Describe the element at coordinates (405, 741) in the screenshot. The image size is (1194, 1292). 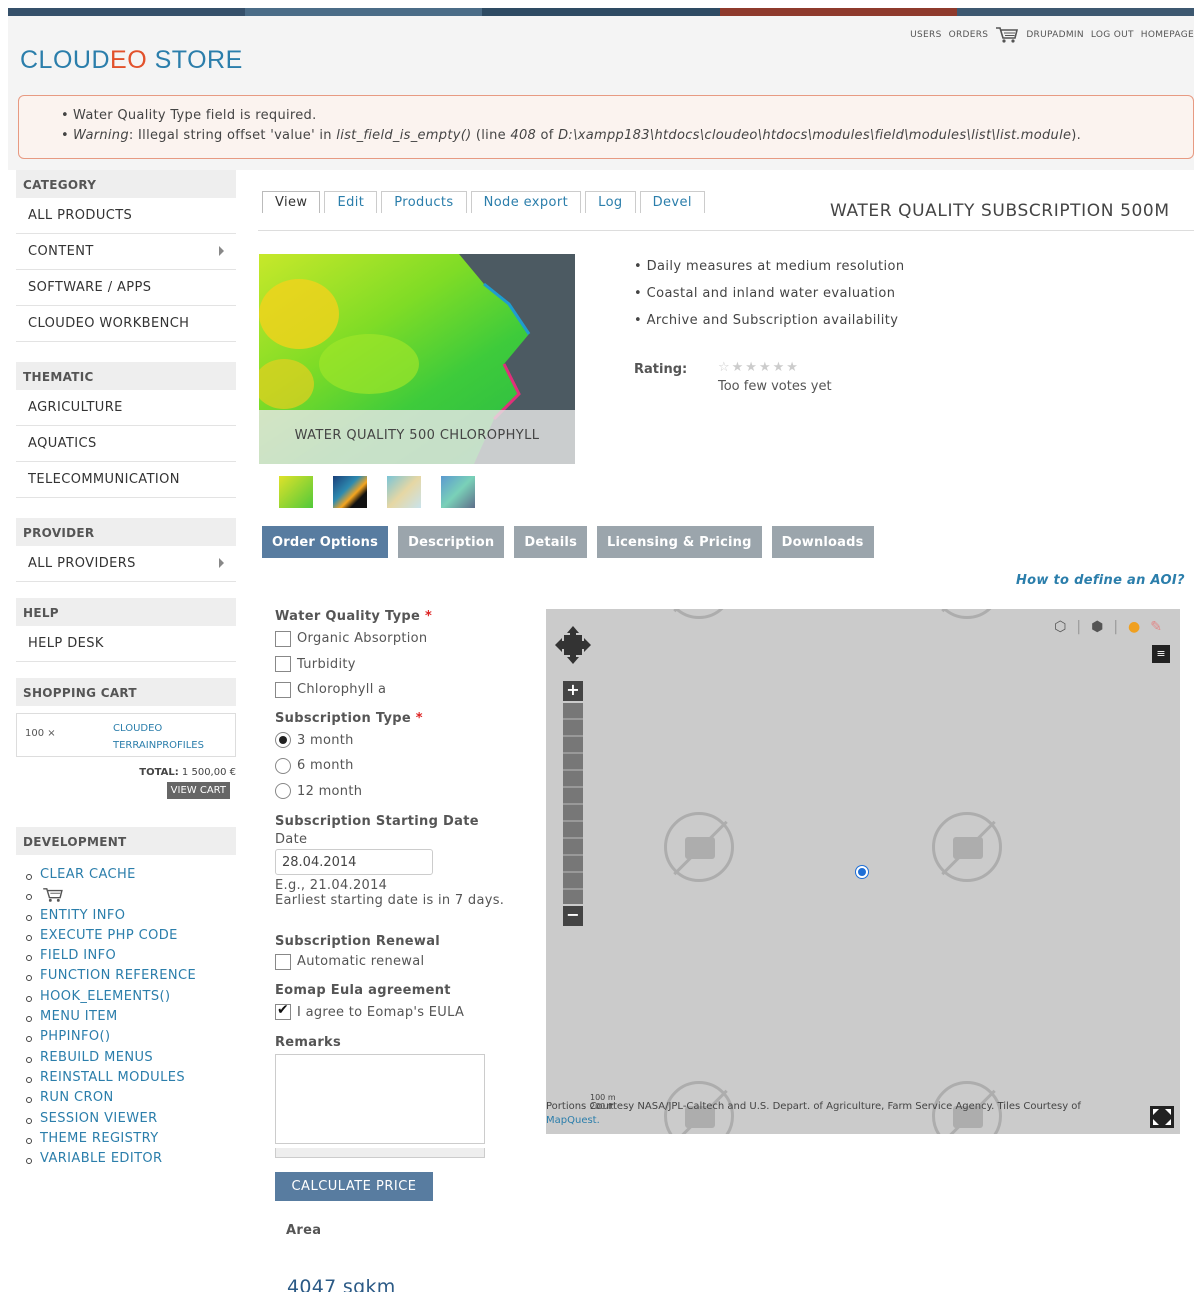
I see `option-3-month: 3 month` at that location.